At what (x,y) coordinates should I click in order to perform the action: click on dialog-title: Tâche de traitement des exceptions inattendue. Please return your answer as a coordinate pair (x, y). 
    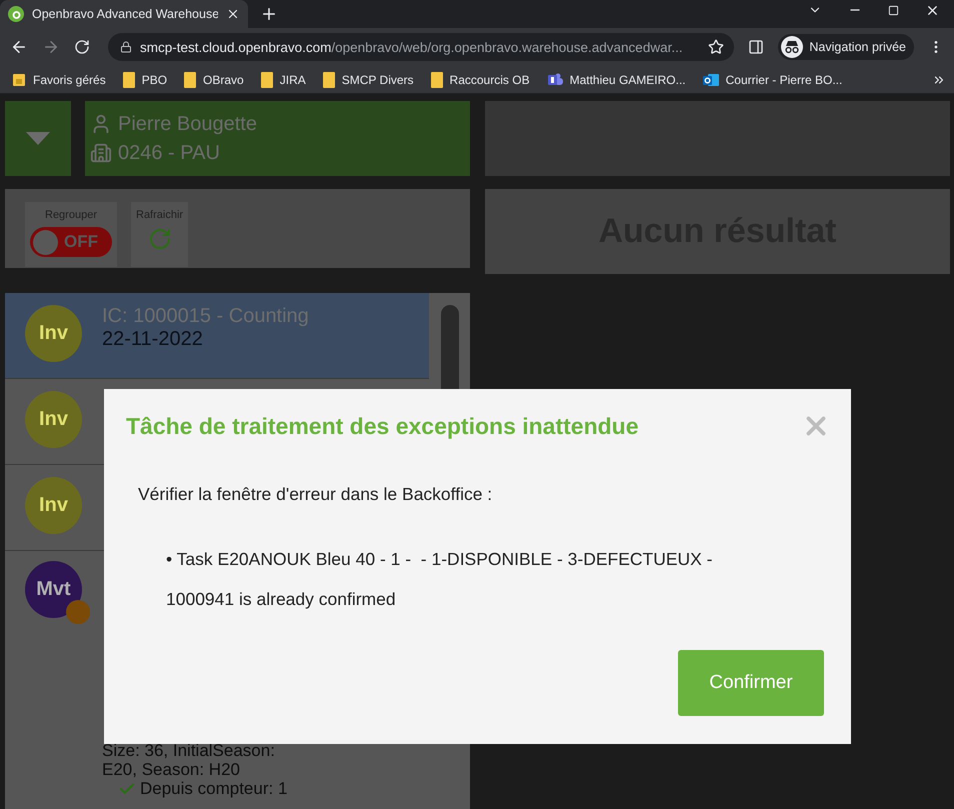
    Looking at the image, I should click on (382, 426).